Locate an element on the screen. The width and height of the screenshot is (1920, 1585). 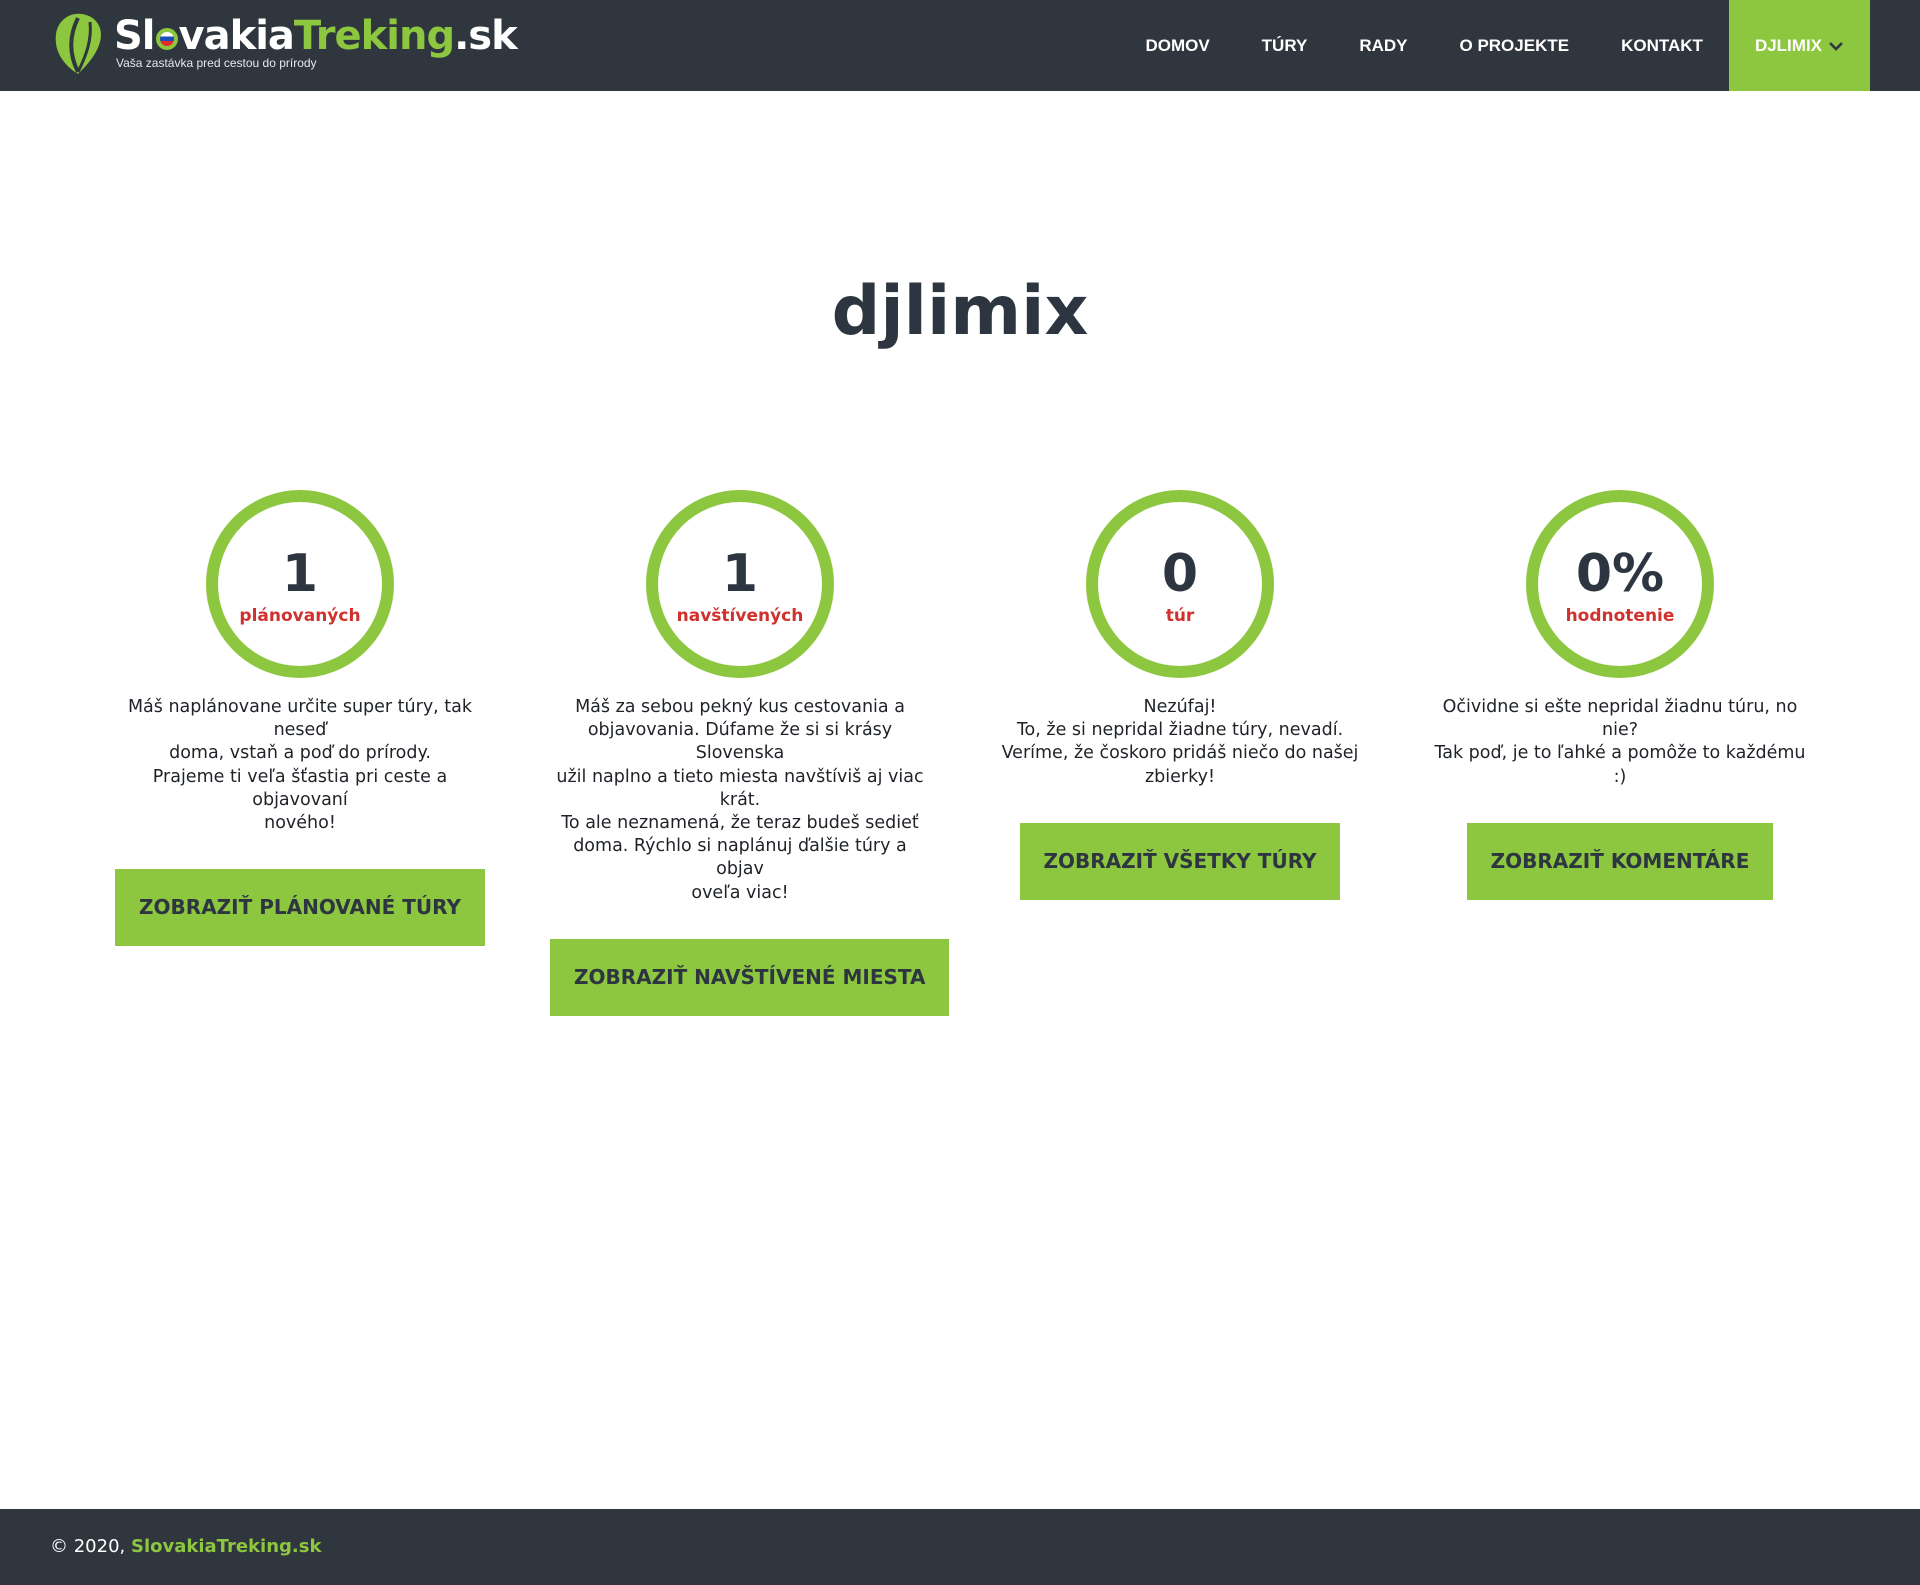
stat-circle: 1 plánovaných is located at coordinates (300, 584).